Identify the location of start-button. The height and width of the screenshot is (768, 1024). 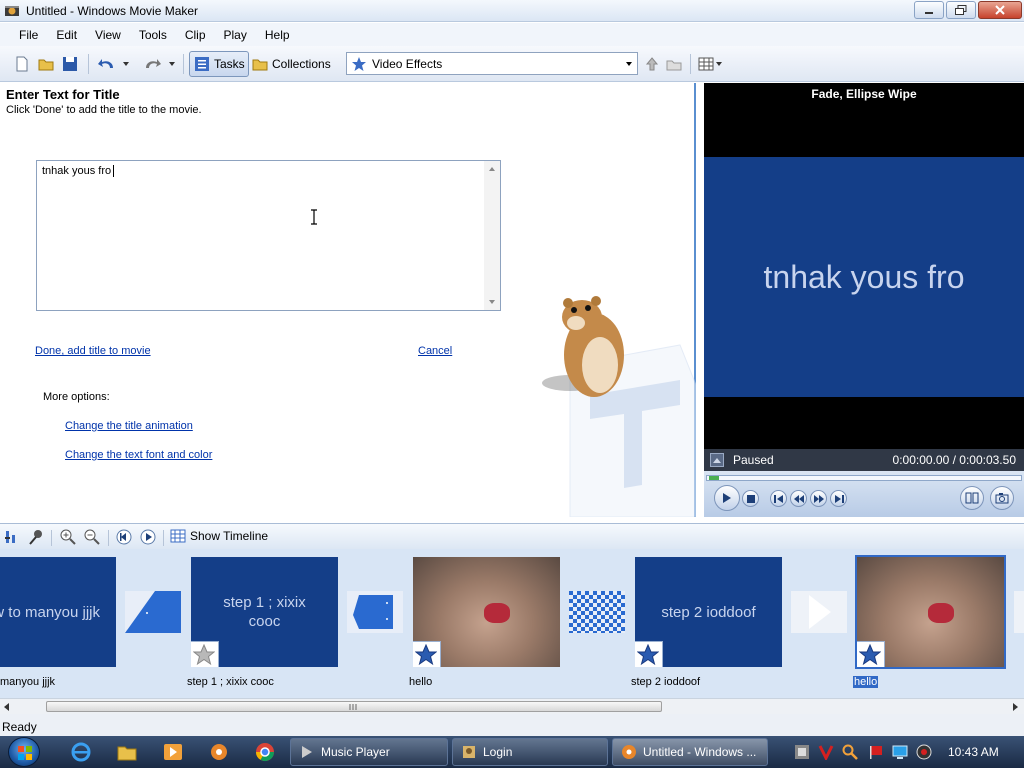
(24, 752).